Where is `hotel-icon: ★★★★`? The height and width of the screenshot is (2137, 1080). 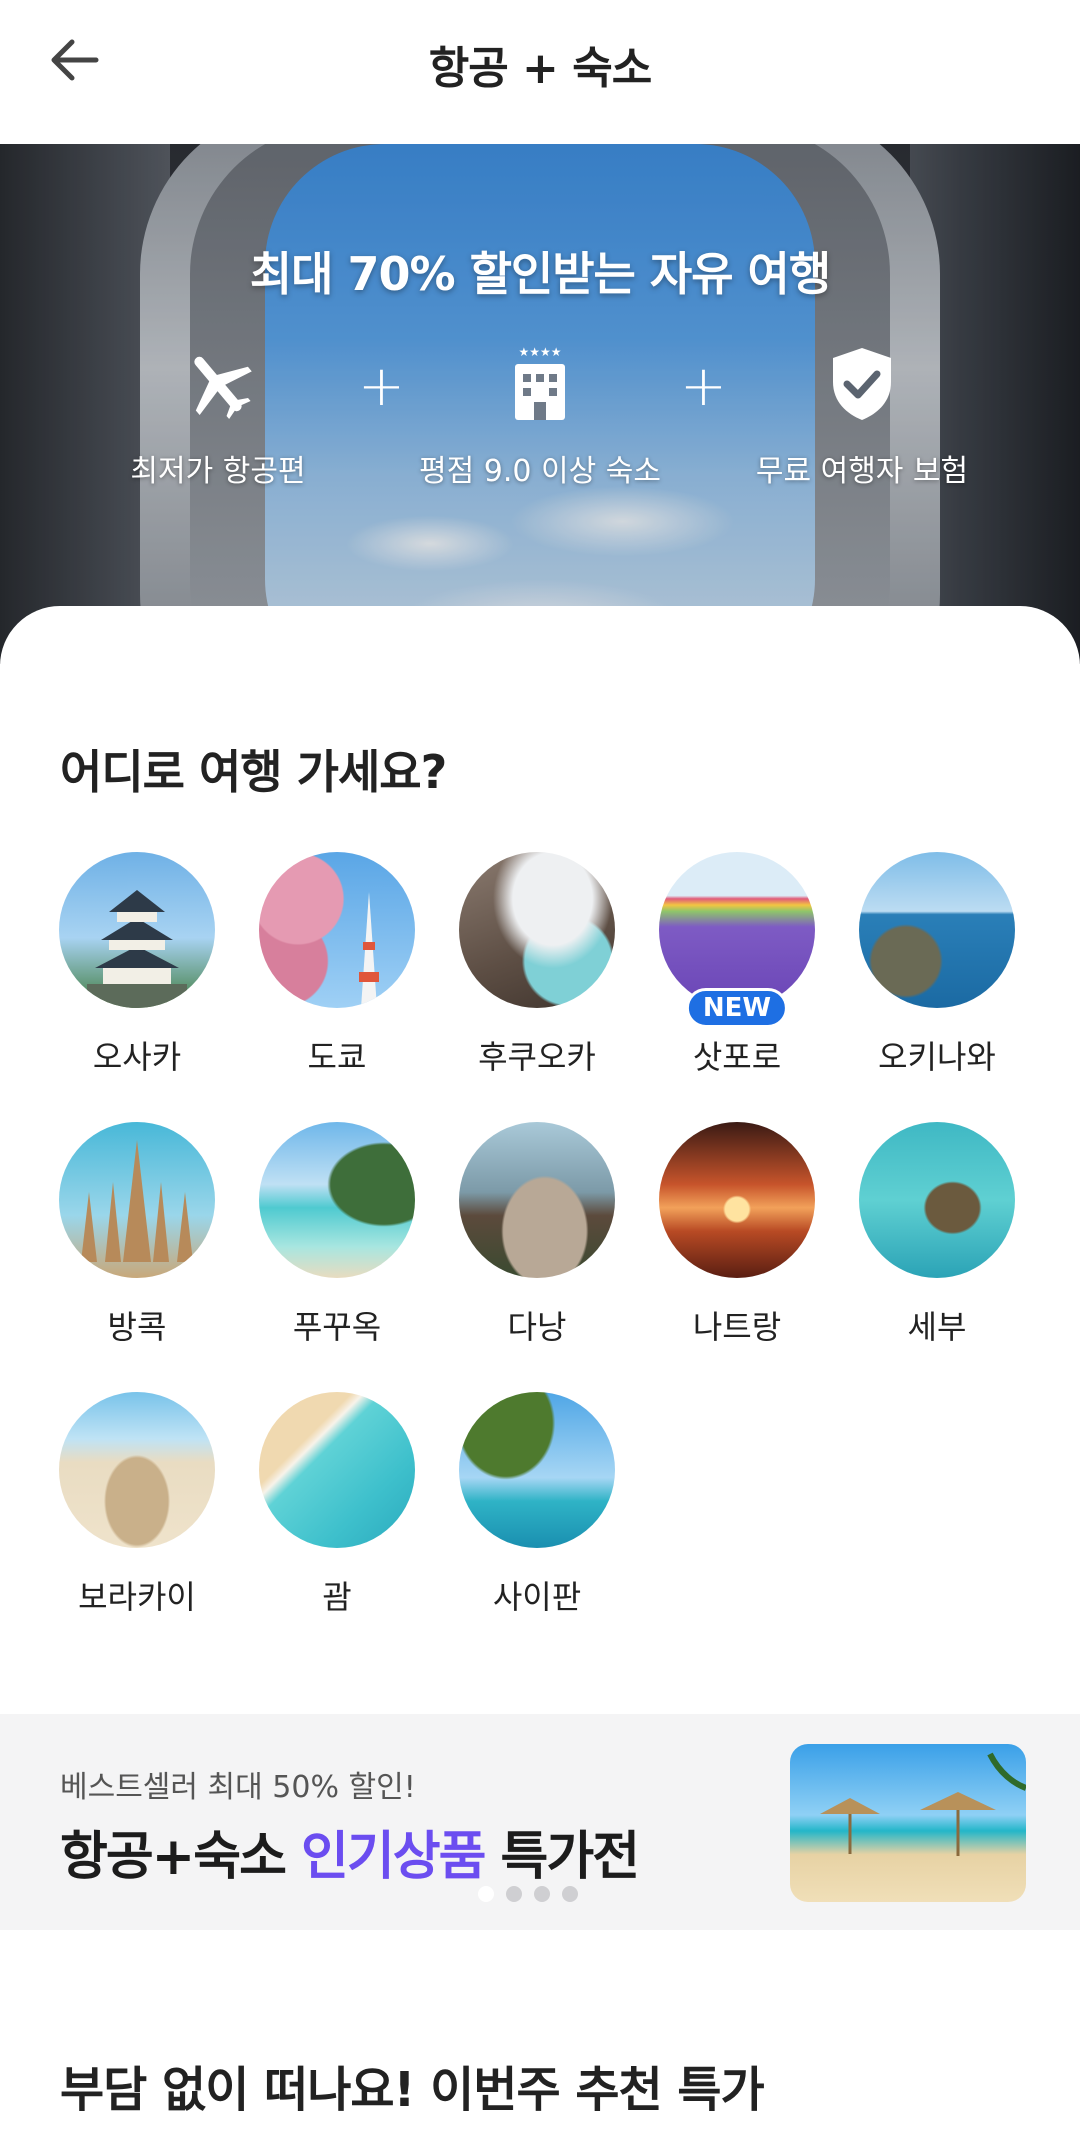 hotel-icon: ★★★★ is located at coordinates (540, 382).